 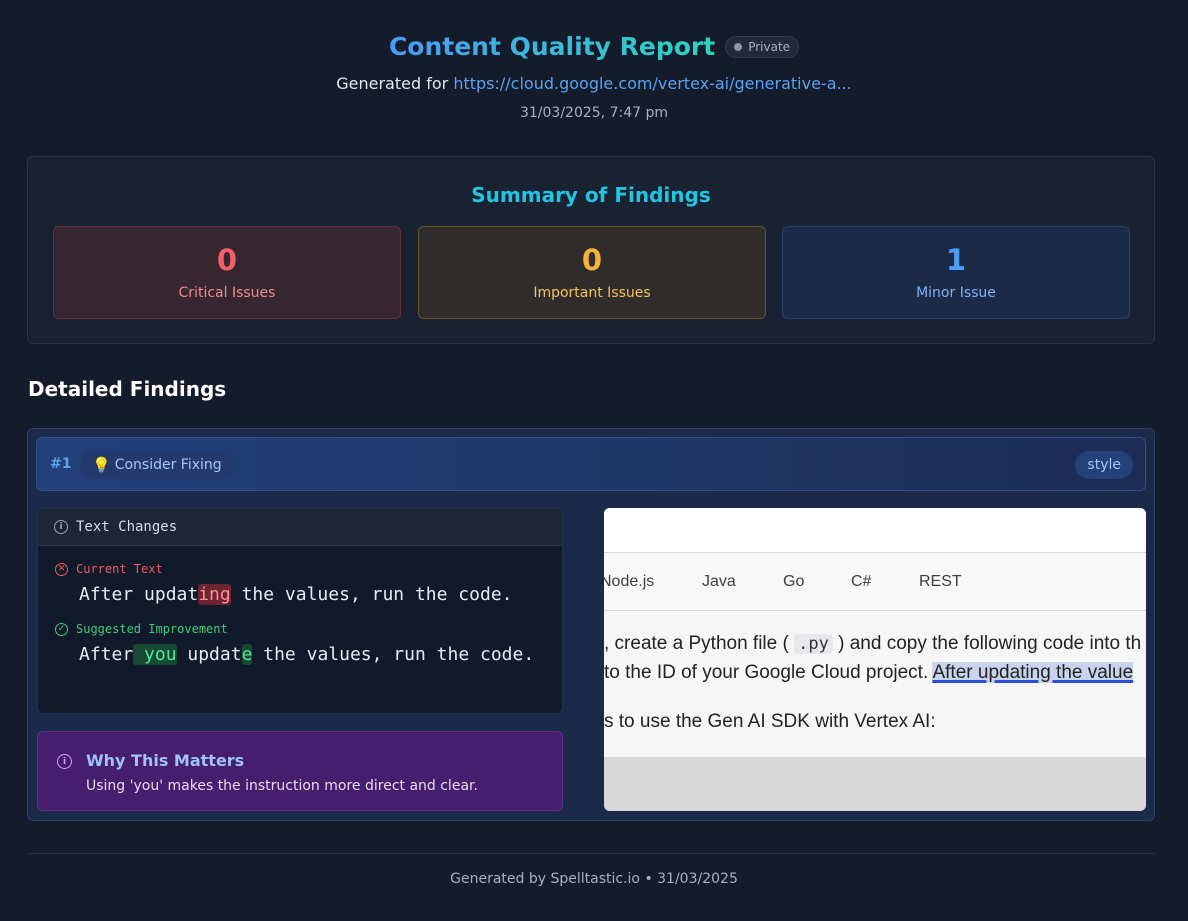 I want to click on screenshot-tab: C#, so click(x=861, y=581).